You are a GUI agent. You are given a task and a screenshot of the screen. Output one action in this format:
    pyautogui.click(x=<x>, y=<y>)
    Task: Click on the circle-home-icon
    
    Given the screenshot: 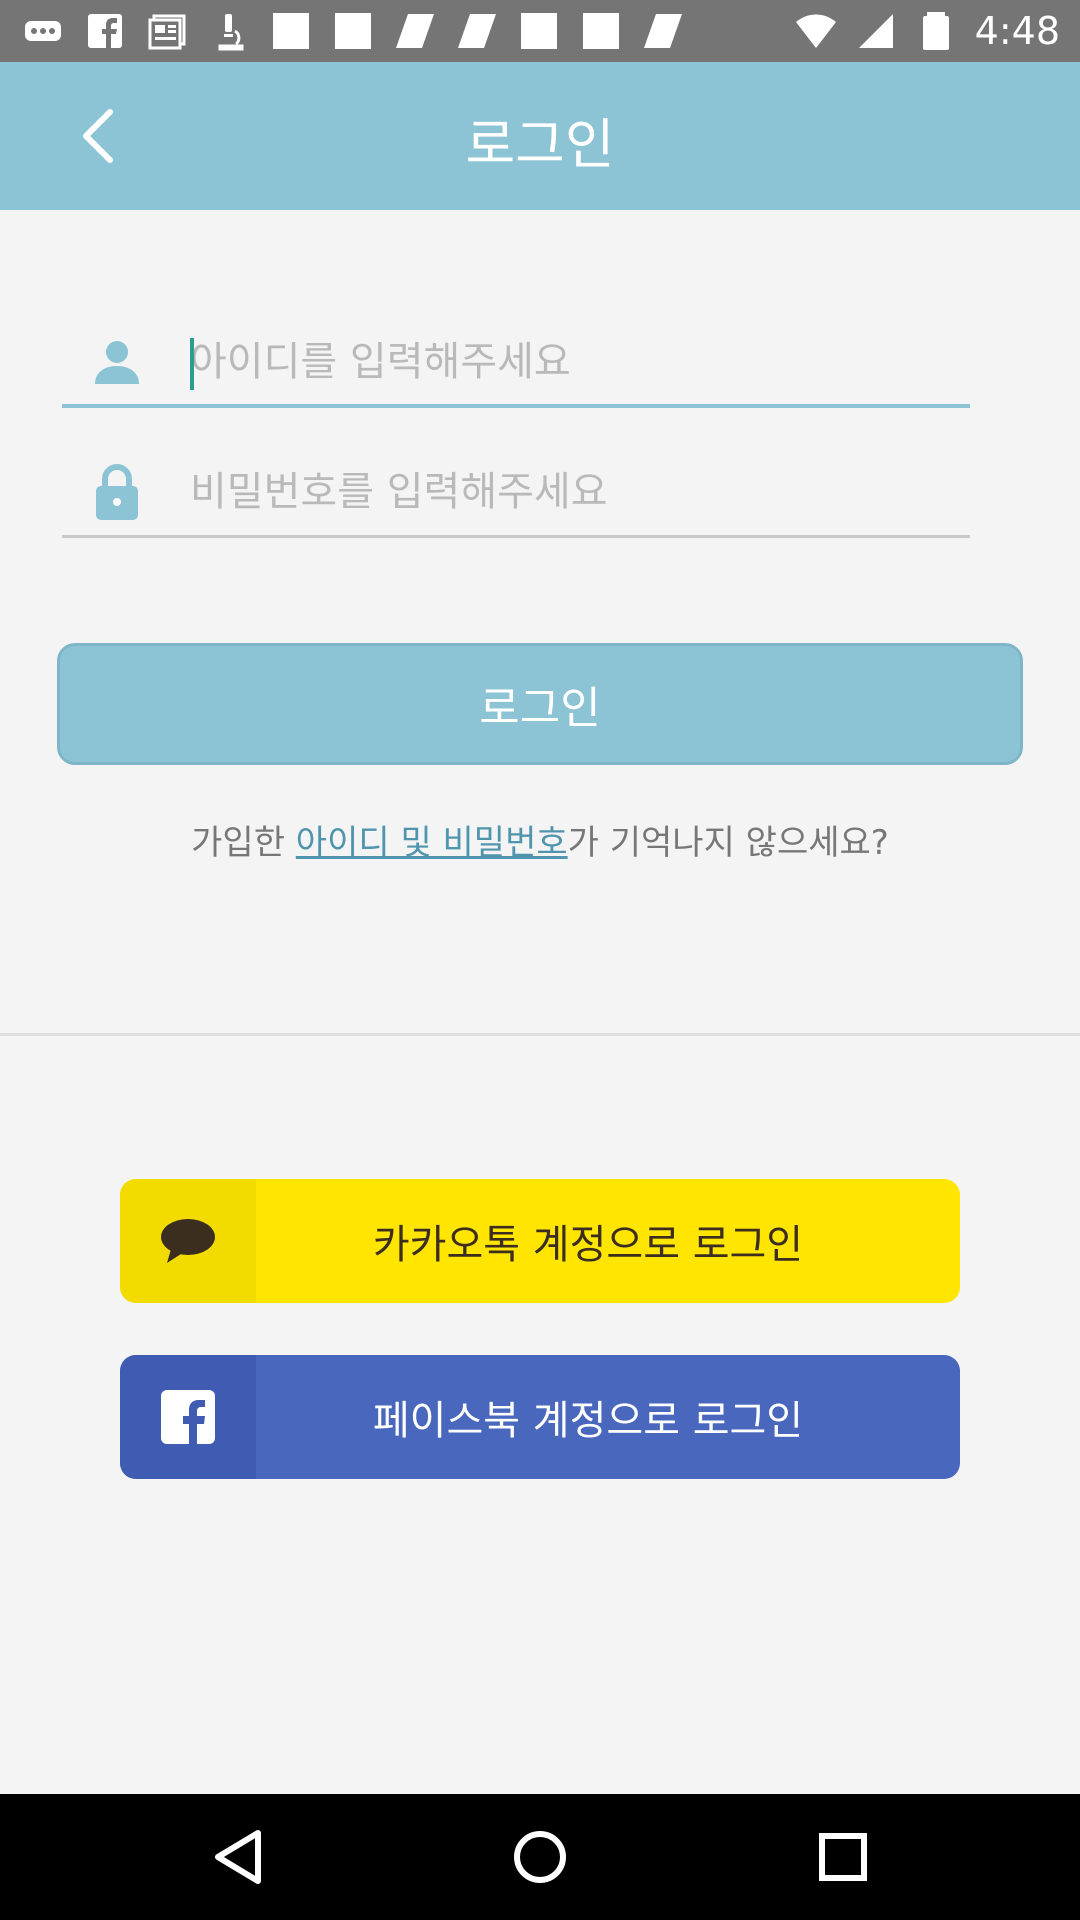 What is the action you would take?
    pyautogui.click(x=540, y=1857)
    